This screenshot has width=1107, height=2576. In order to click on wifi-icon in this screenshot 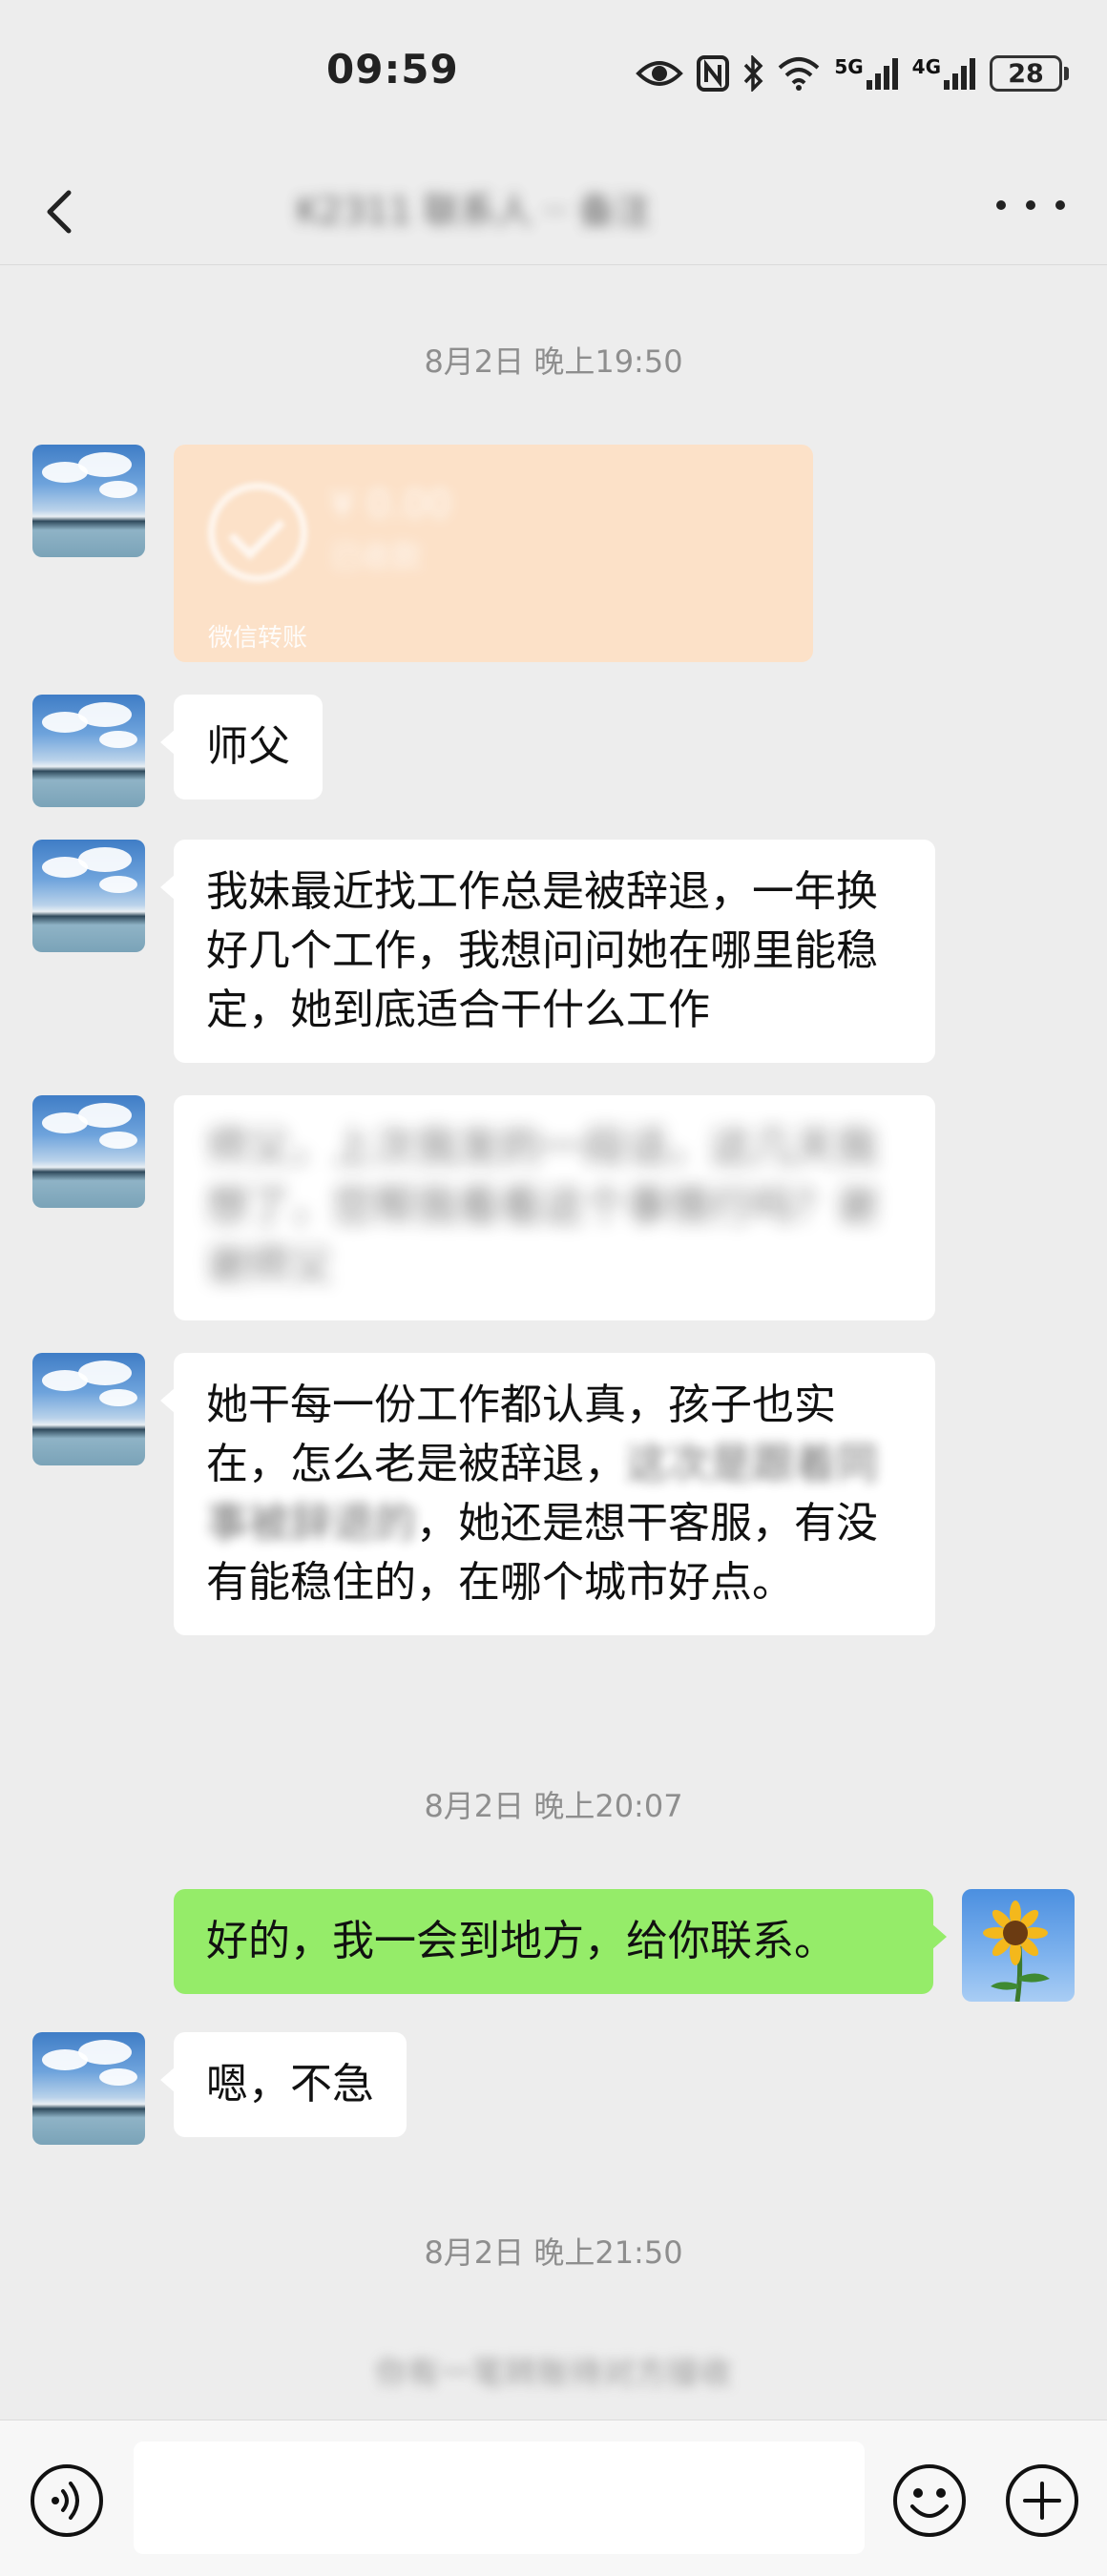, I will do `click(799, 74)`.